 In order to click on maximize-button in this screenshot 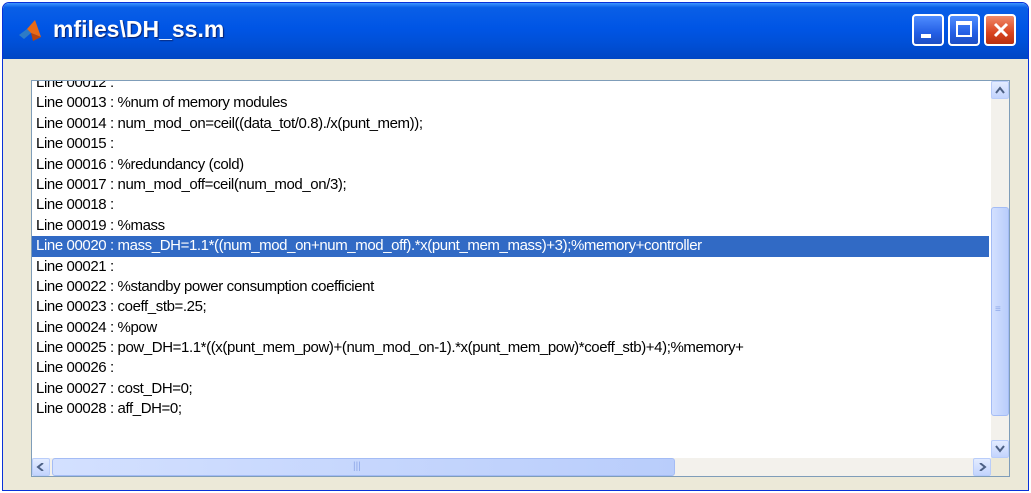, I will do `click(964, 30)`.